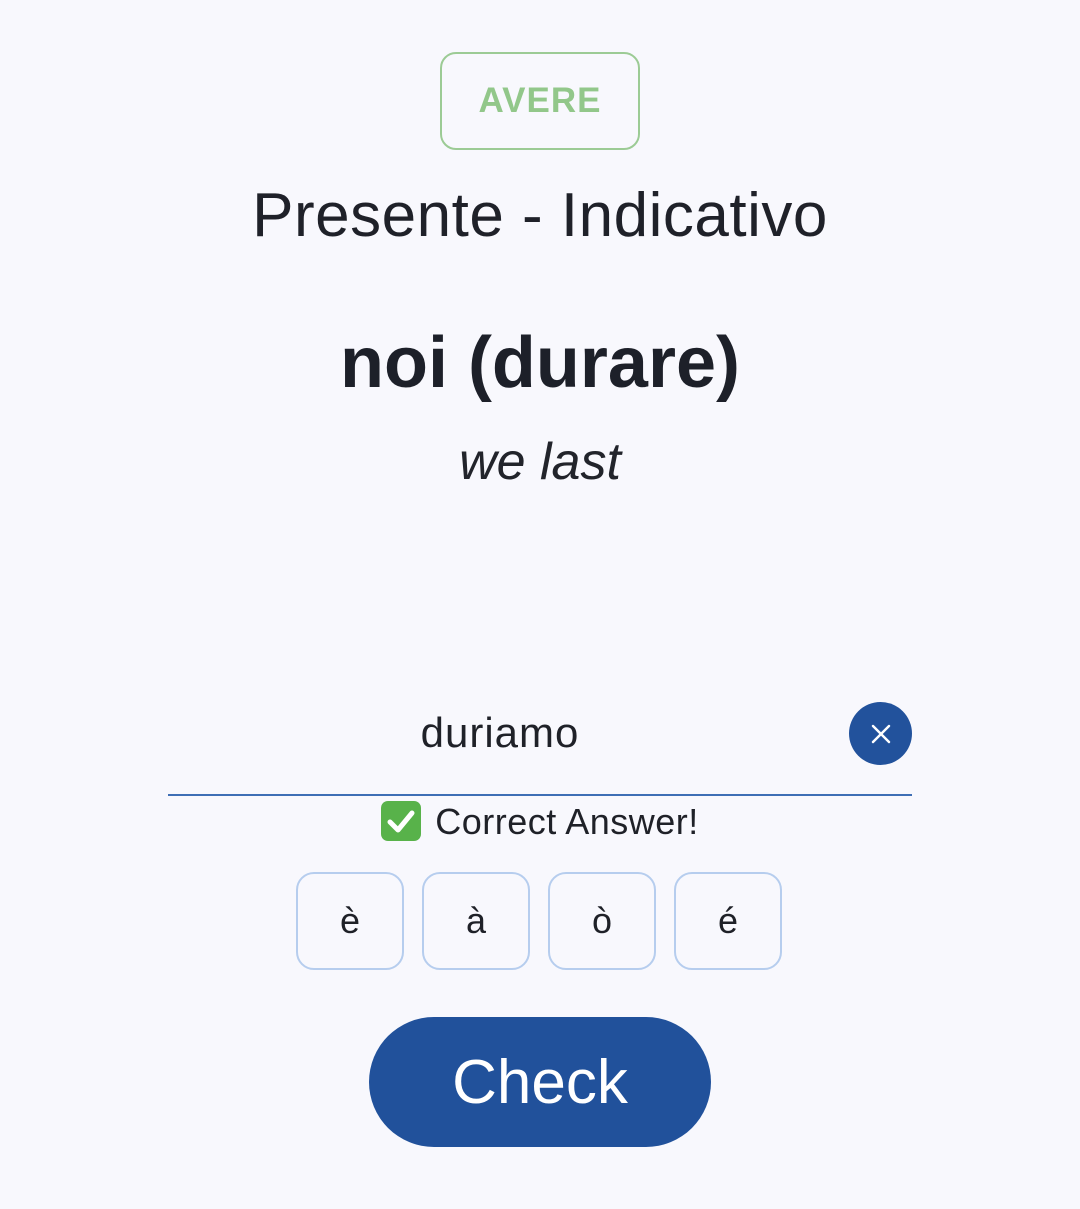 This screenshot has height=1209, width=1080. I want to click on verb-badge-label: AVERE, so click(540, 100).